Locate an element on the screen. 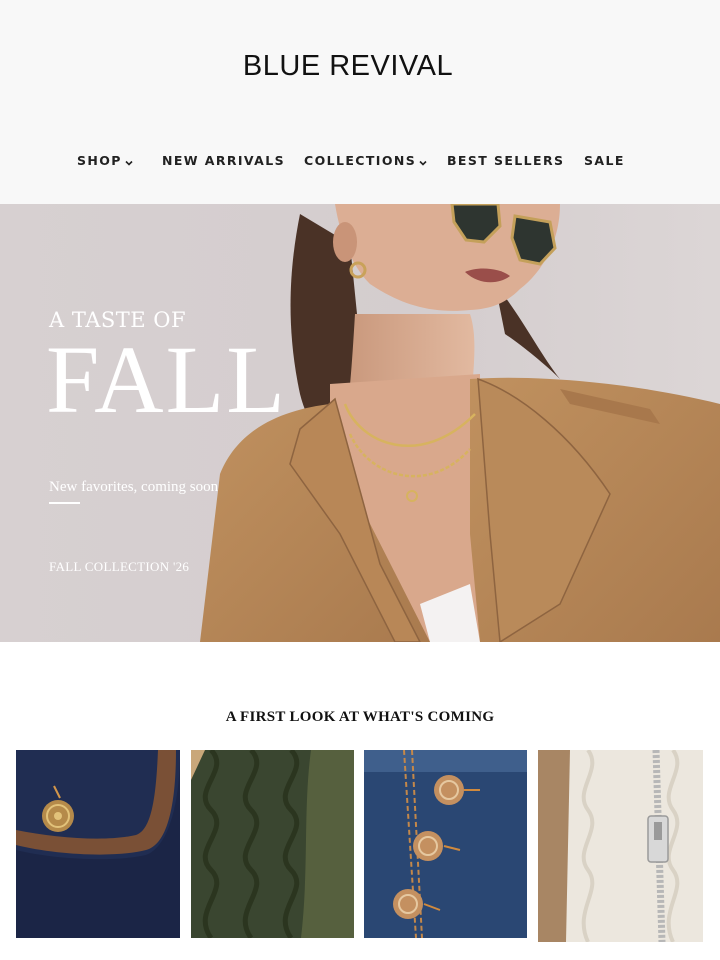  denim-button-image is located at coordinates (98, 844).